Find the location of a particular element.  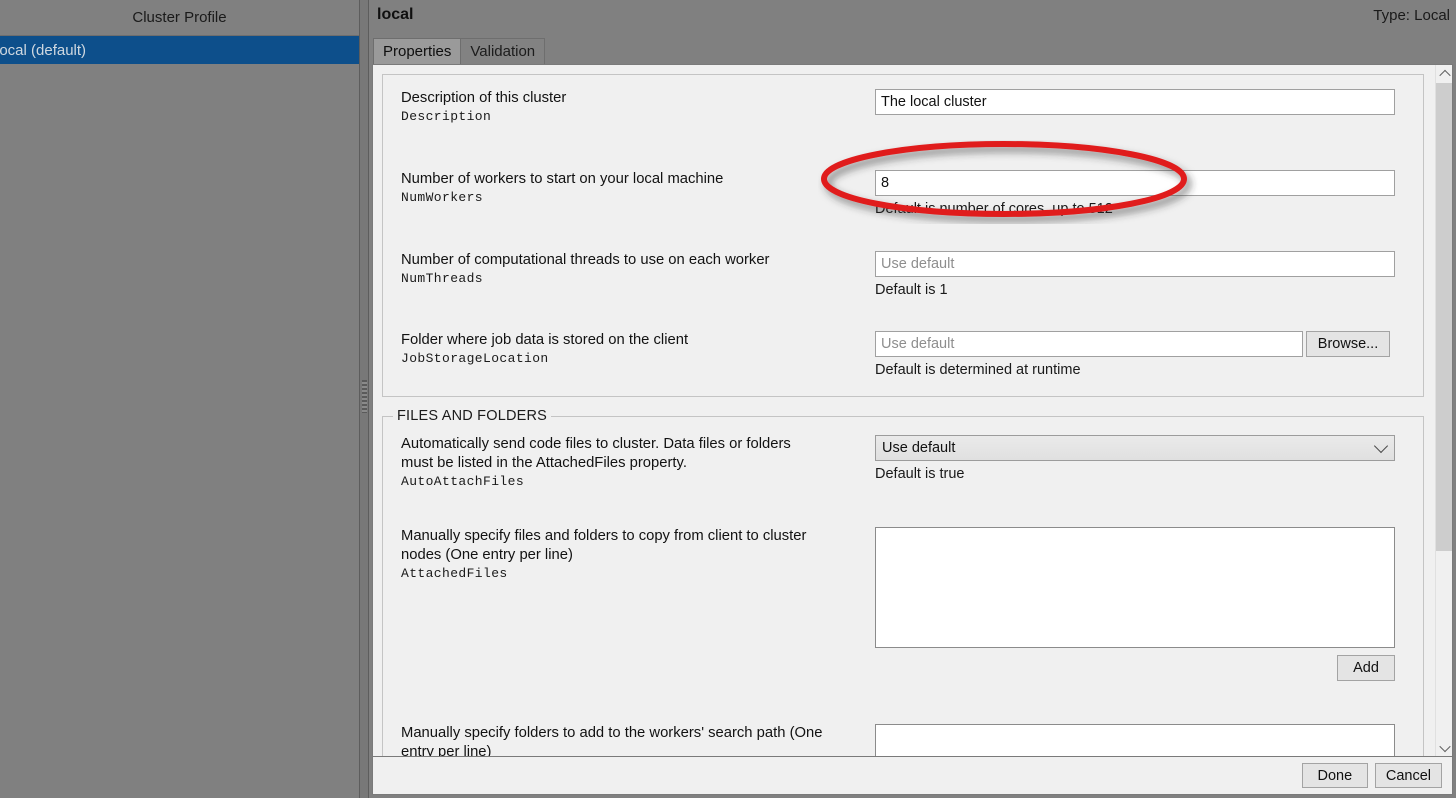

numthreads-hint: Default is 1 is located at coordinates (911, 290).